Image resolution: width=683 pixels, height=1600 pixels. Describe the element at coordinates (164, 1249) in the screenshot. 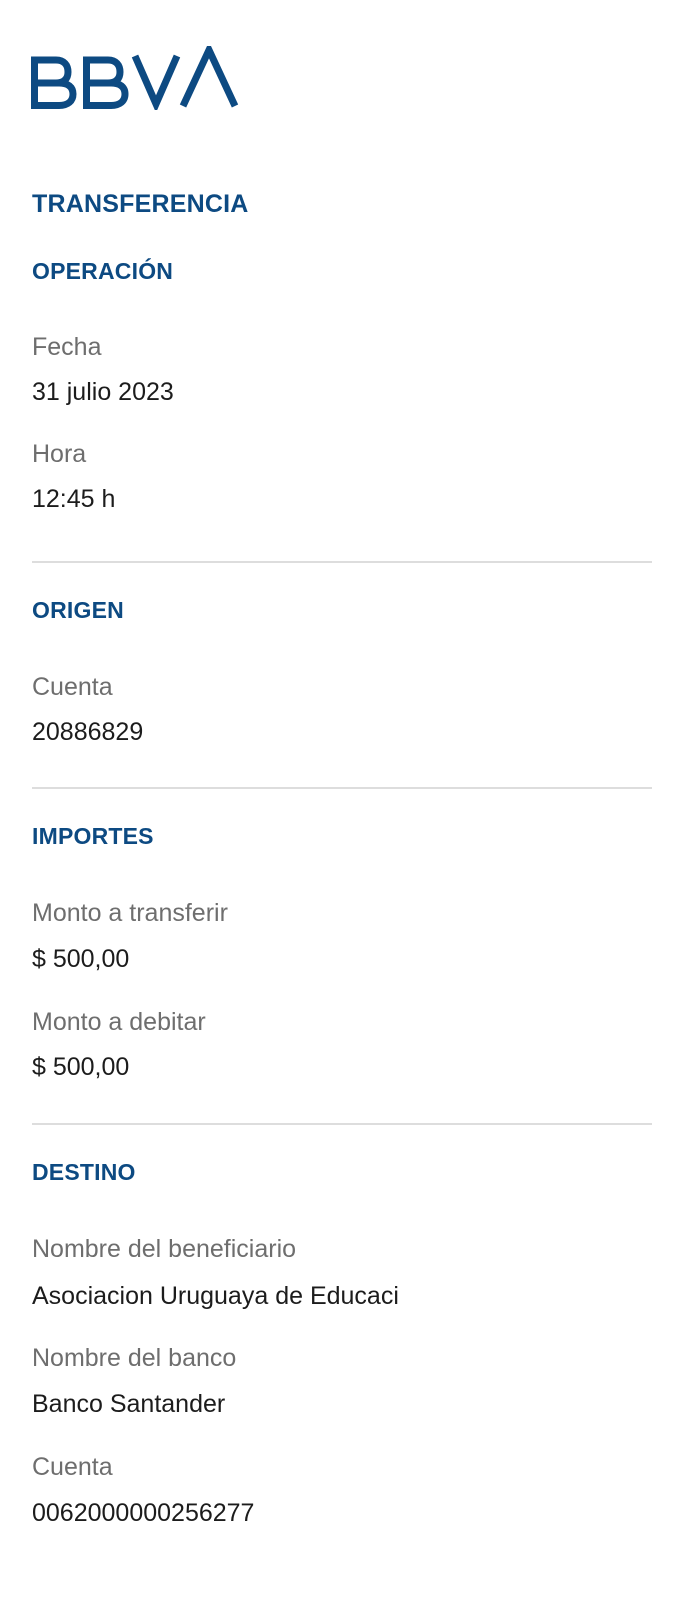

I see `beneficiario-label: Nombre del beneficiario` at that location.